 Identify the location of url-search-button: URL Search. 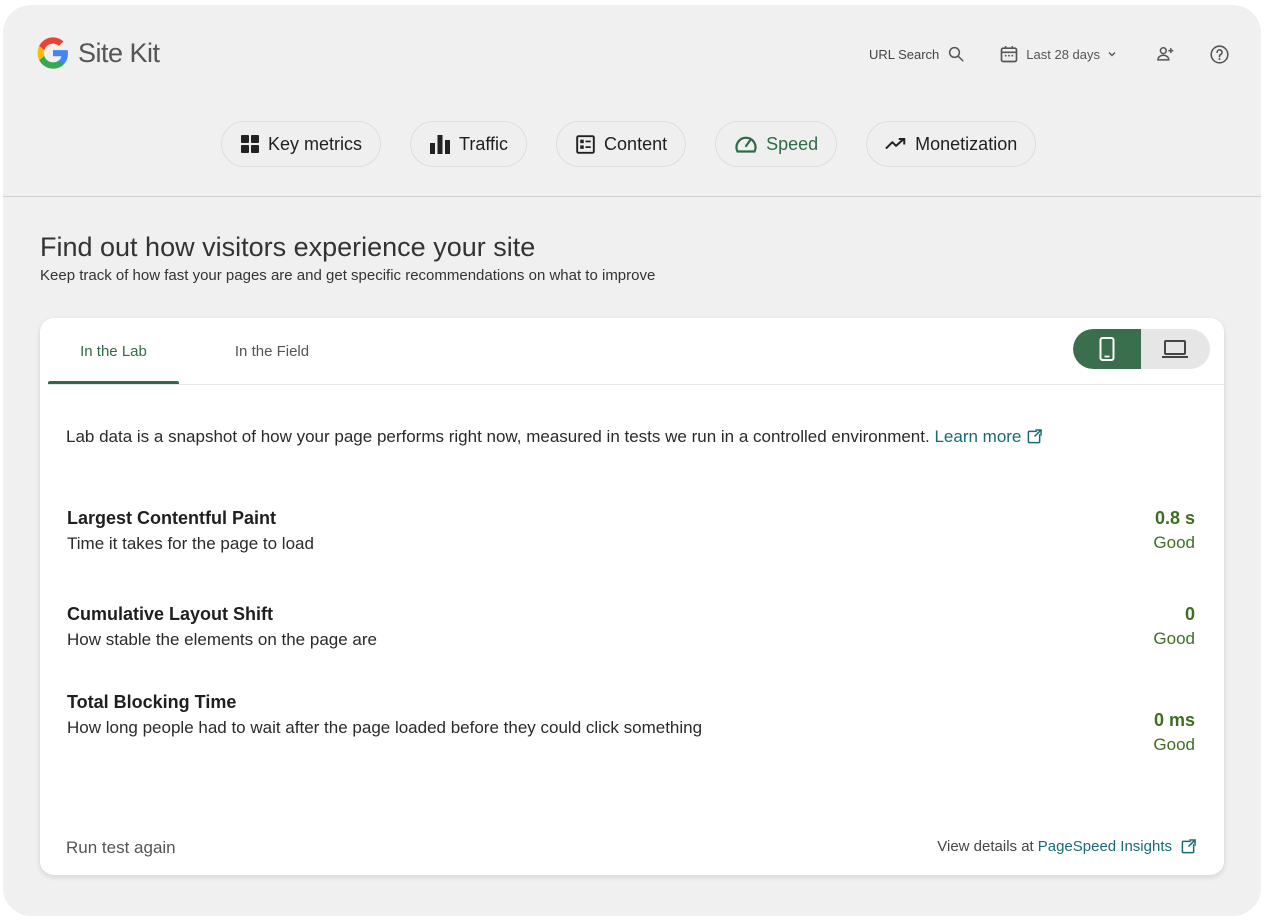
(917, 54).